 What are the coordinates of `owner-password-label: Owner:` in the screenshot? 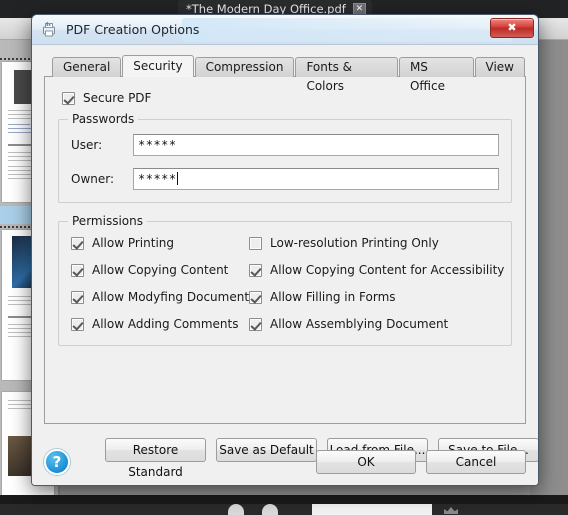 It's located at (93, 179).